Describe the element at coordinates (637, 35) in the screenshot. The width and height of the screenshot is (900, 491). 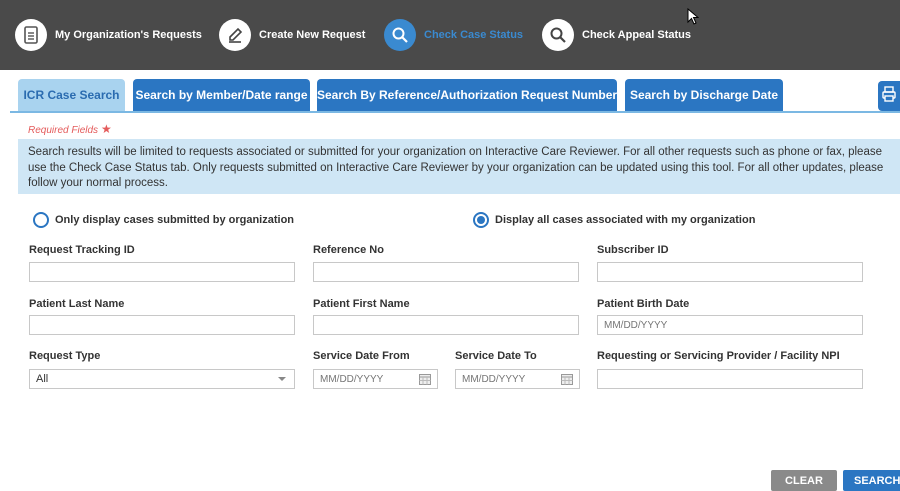
I see `nav-label: Check Appeal Status` at that location.